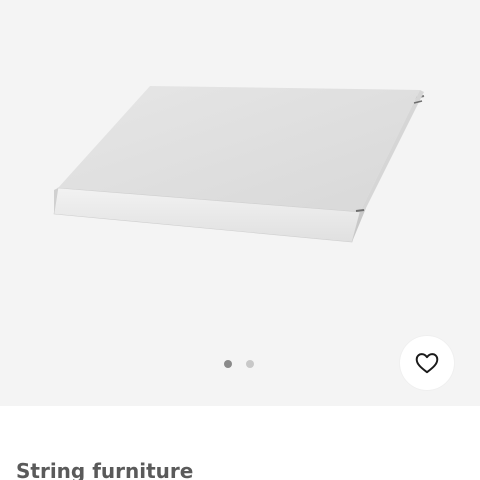  I want to click on favorite-button, so click(427, 363).